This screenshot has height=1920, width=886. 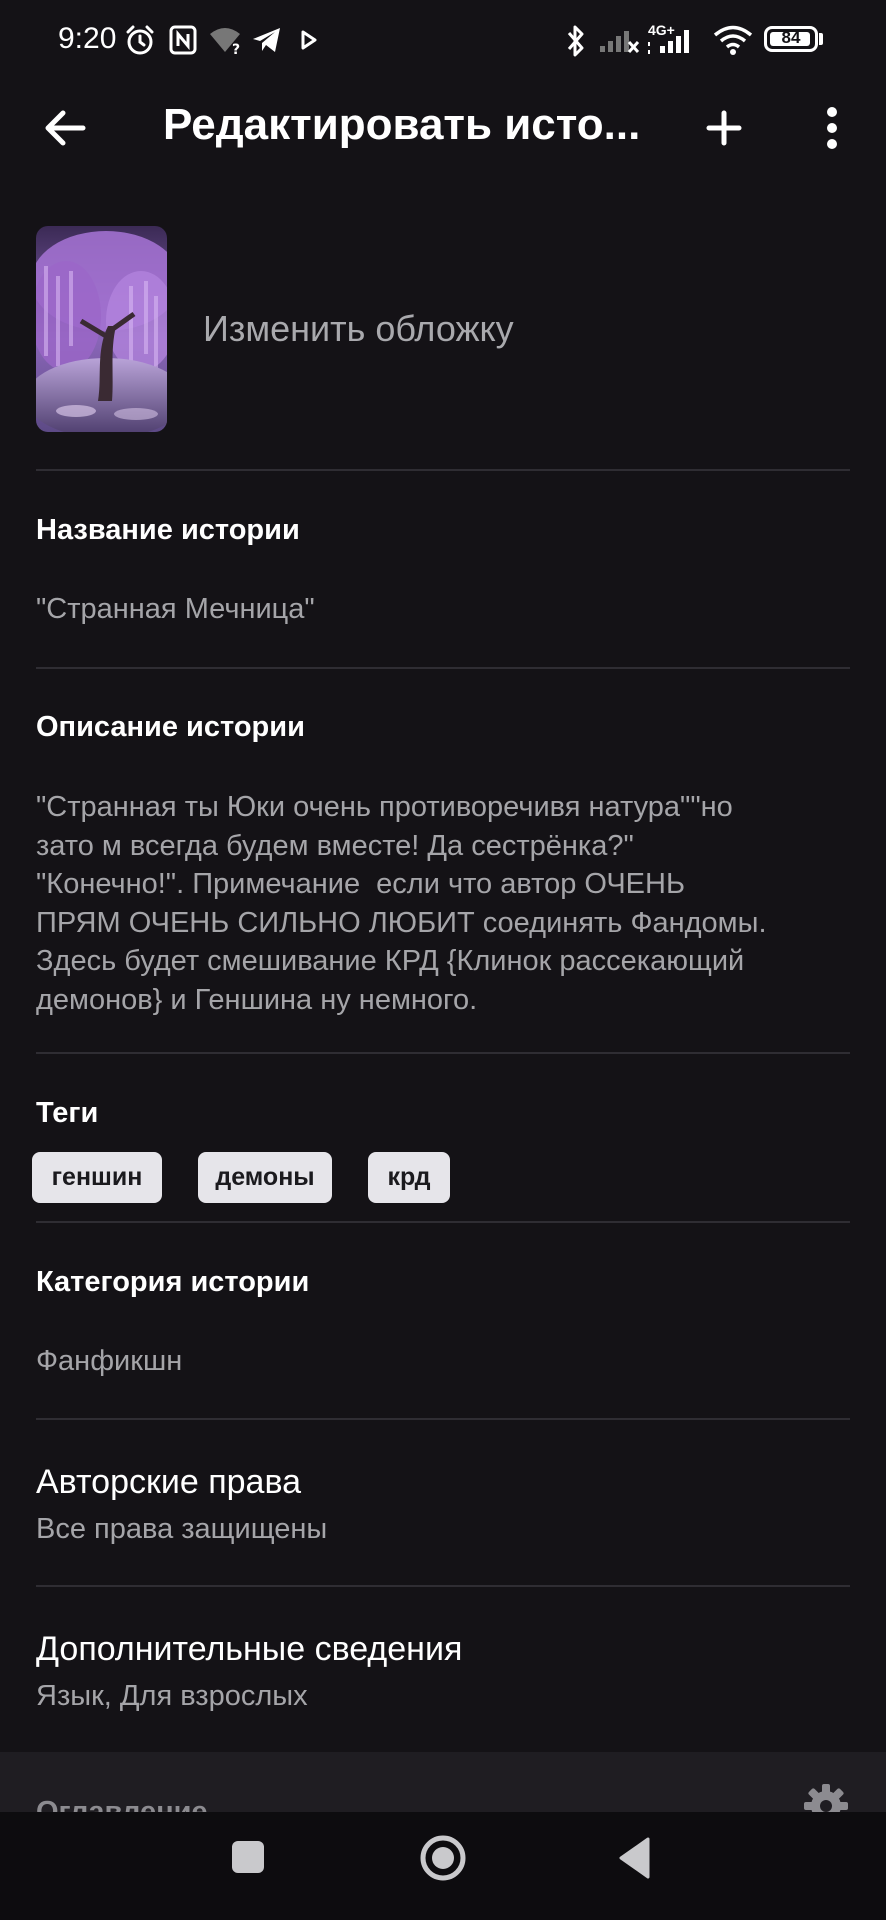 I want to click on tag-chip: крд, so click(x=409, y=1177).